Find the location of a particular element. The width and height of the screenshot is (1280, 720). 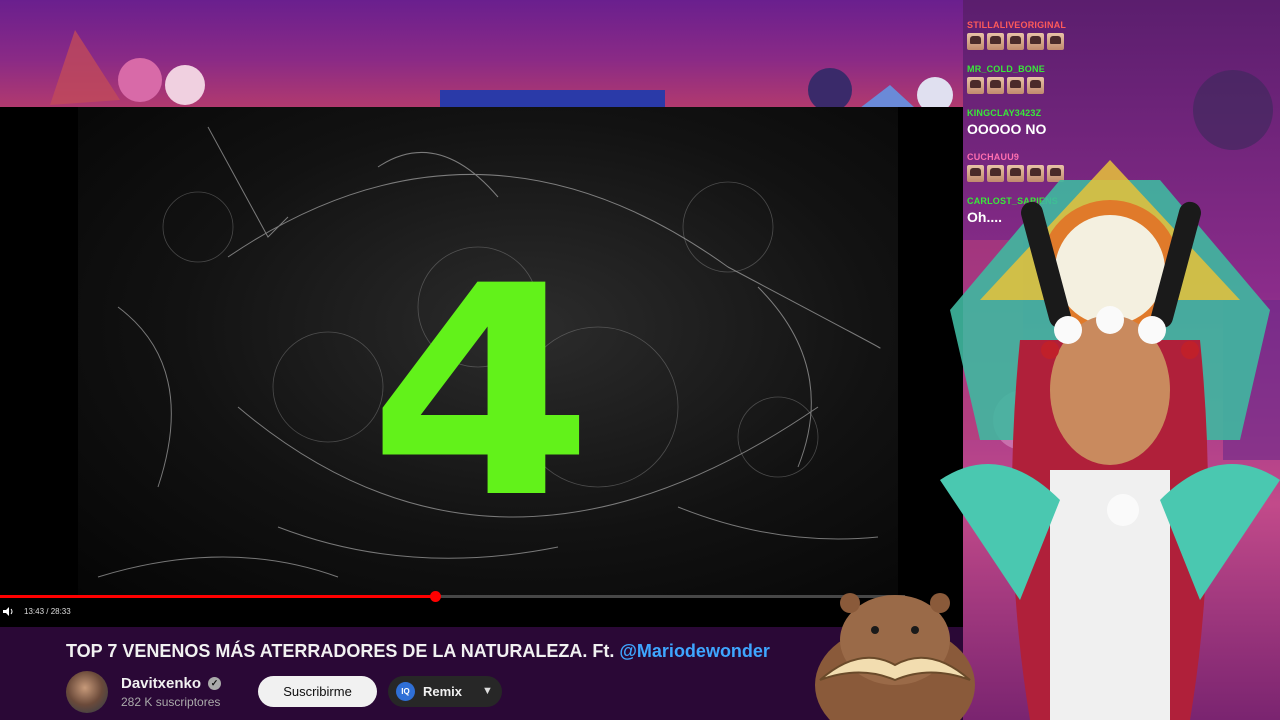

channel-avatar is located at coordinates (87, 692).